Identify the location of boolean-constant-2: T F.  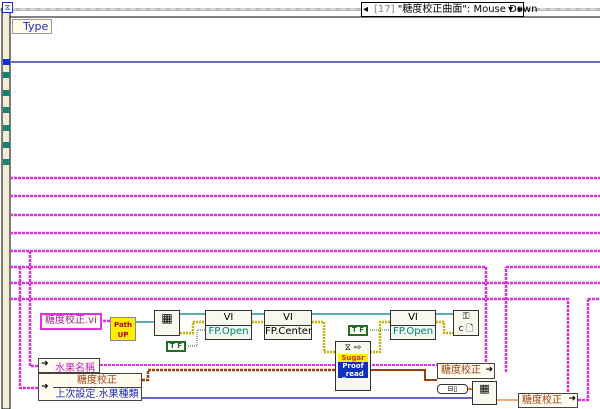
(358, 330).